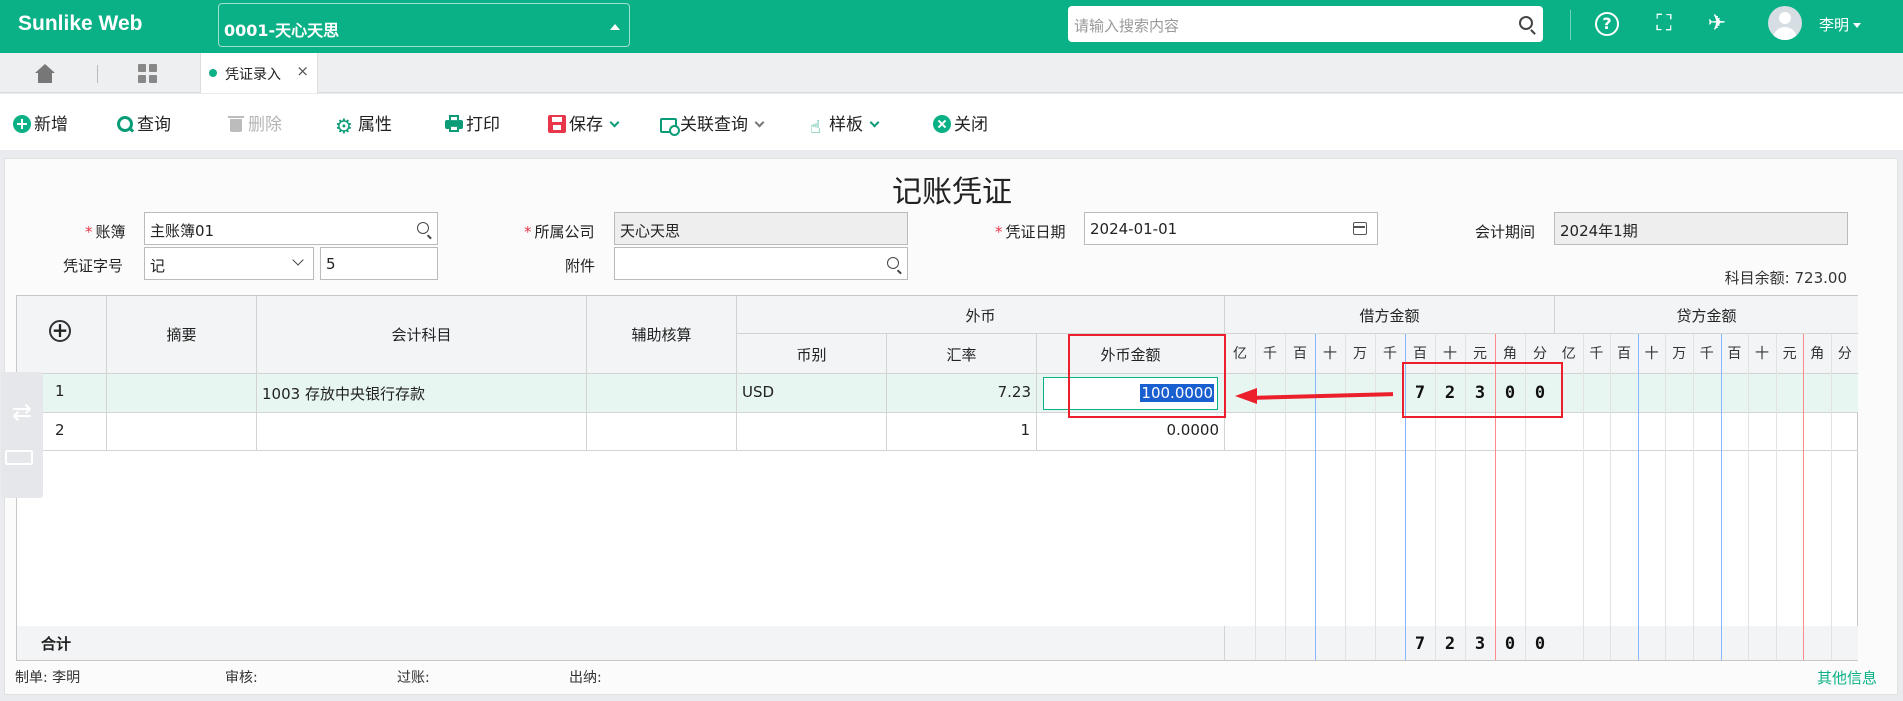  Describe the element at coordinates (812, 393) in the screenshot. I see `currency-cell: USD` at that location.